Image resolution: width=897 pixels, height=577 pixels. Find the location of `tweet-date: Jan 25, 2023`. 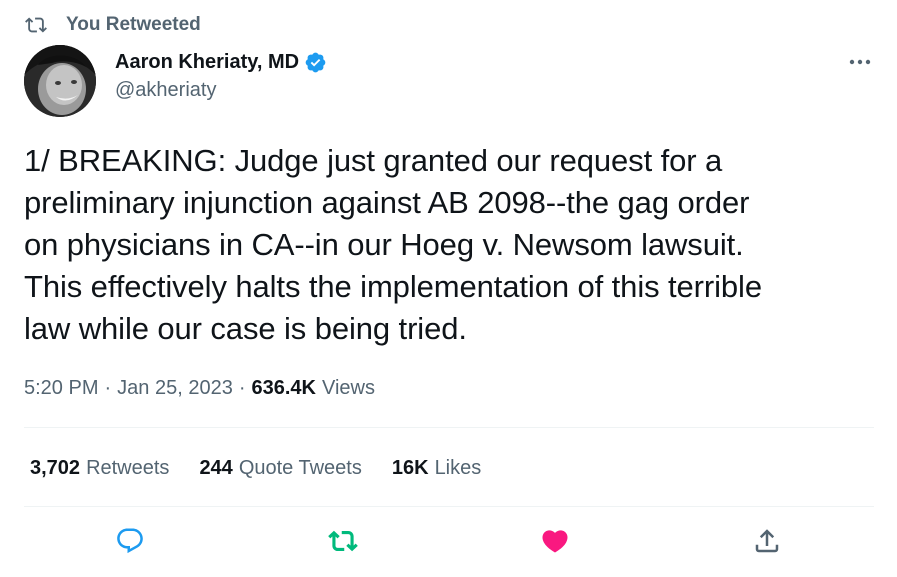

tweet-date: Jan 25, 2023 is located at coordinates (175, 388).